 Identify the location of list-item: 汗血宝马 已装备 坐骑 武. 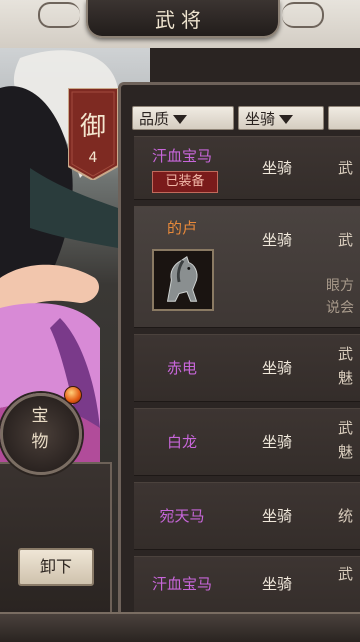
(247, 168).